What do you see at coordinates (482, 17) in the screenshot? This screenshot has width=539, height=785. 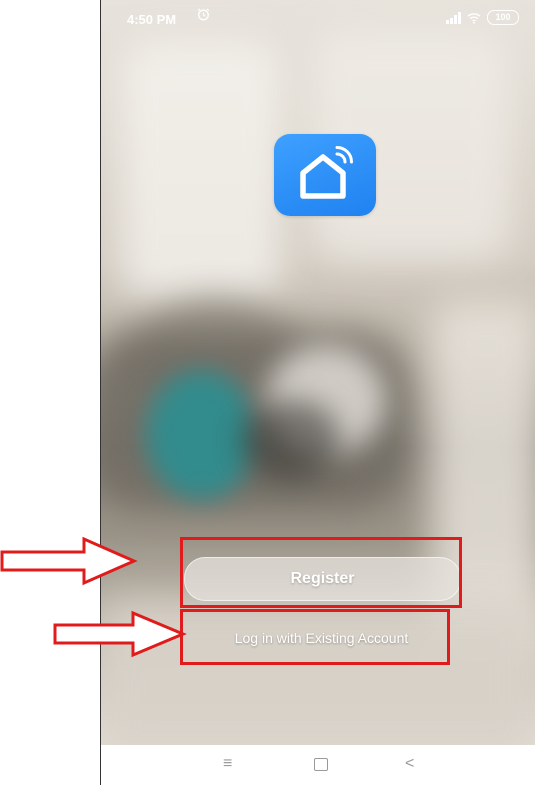 I see `status-icons: 100` at bounding box center [482, 17].